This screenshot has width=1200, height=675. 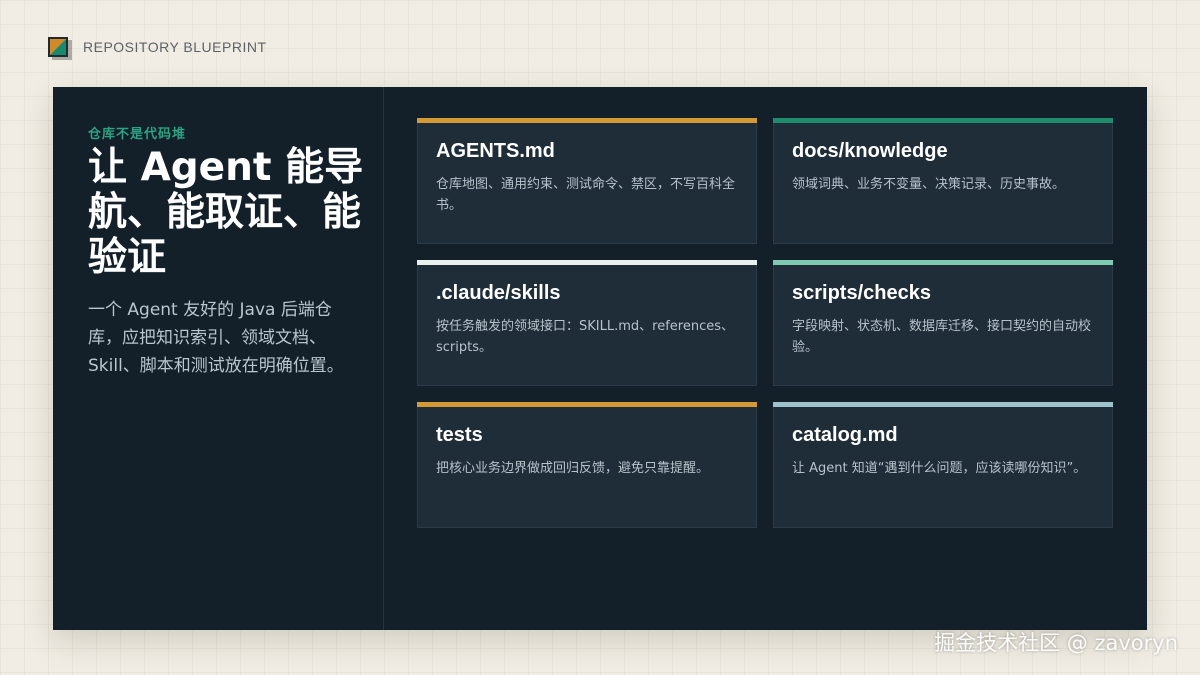 I want to click on card-agents-md: AGENTS.md 仓库地图、通用约束、测试命令、禁区，不写百科全书。, so click(x=587, y=181).